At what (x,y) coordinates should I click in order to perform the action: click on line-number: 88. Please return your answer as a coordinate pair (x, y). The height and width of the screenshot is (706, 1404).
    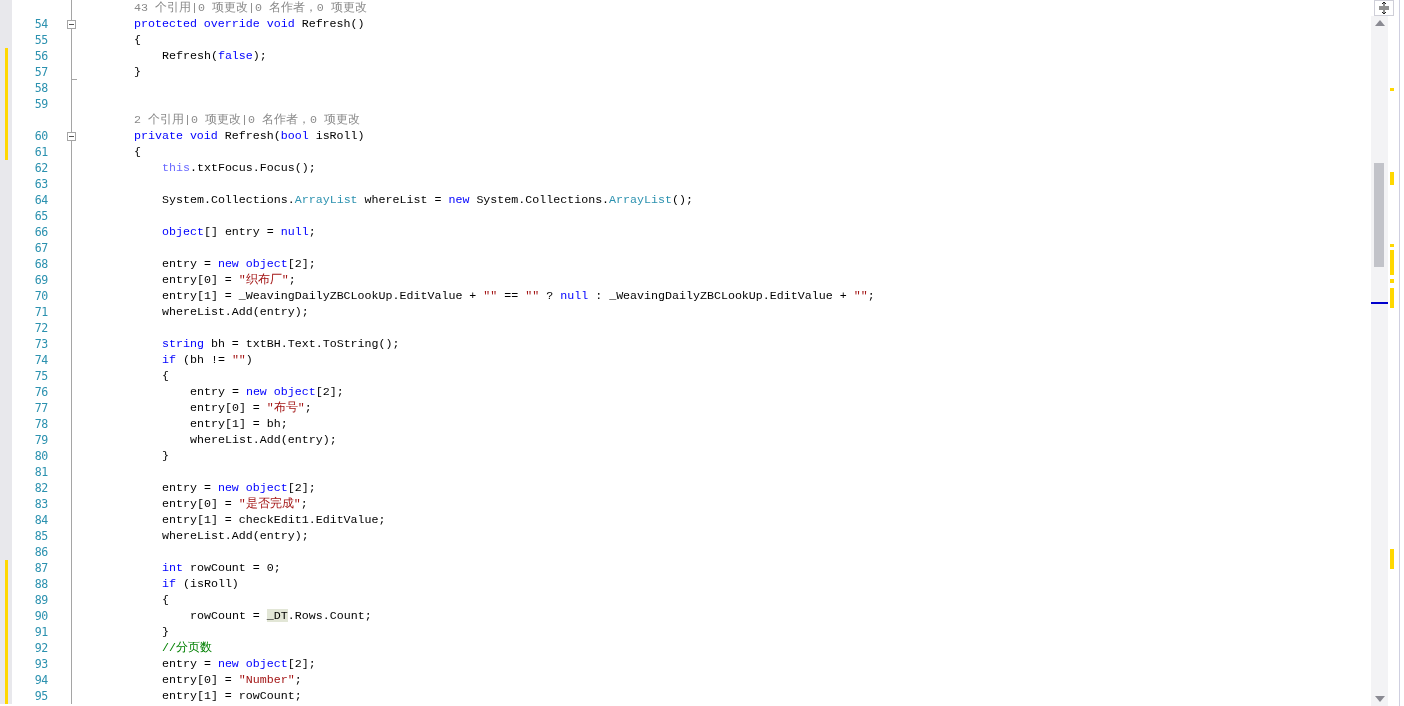
    Looking at the image, I should click on (40, 584).